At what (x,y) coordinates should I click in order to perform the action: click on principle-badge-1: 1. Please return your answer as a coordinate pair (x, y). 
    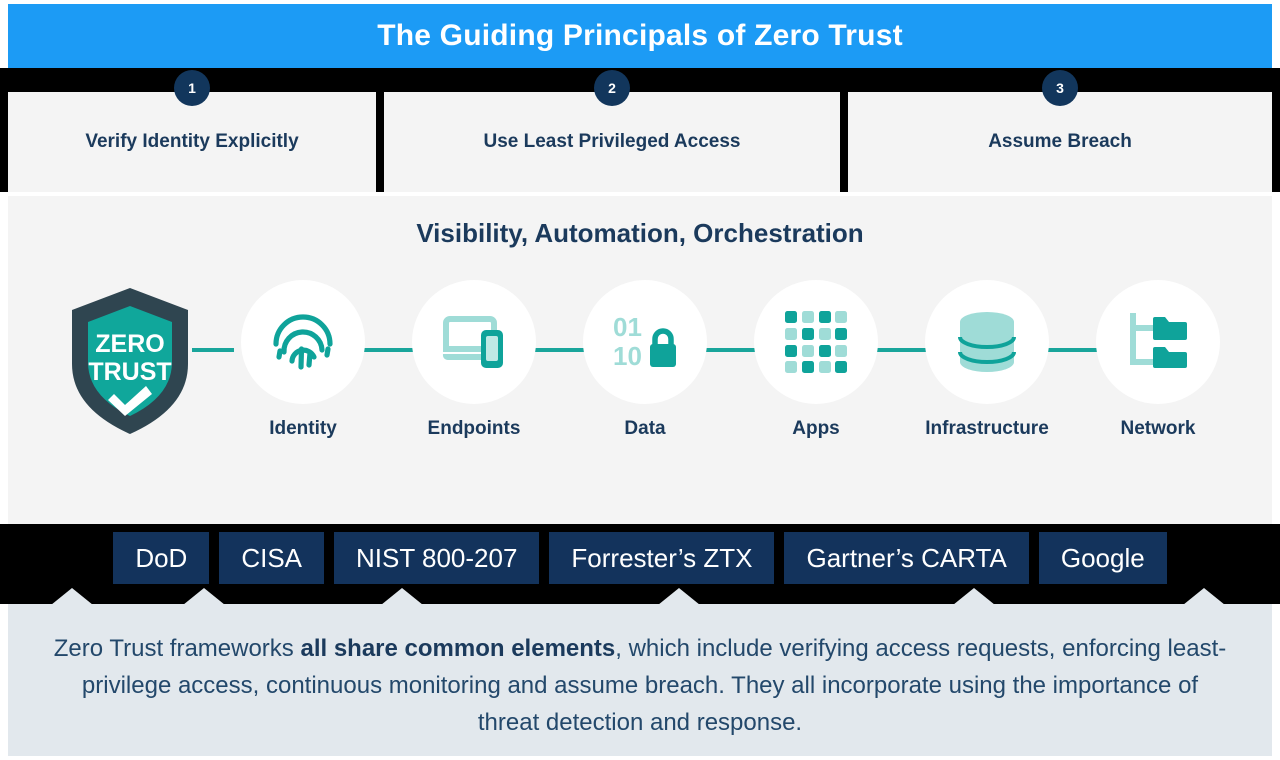
    Looking at the image, I should click on (192, 88).